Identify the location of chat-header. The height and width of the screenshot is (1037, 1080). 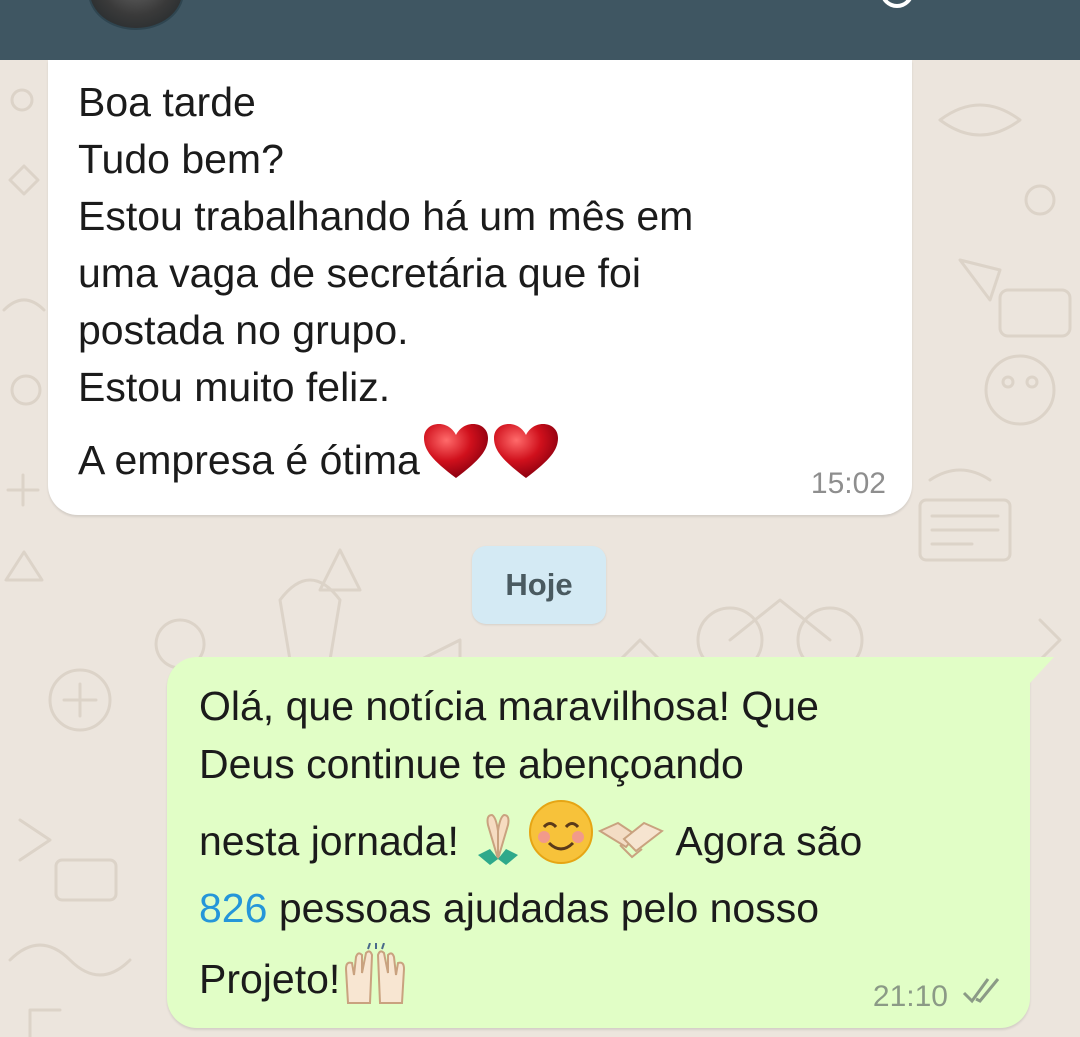
(540, 30).